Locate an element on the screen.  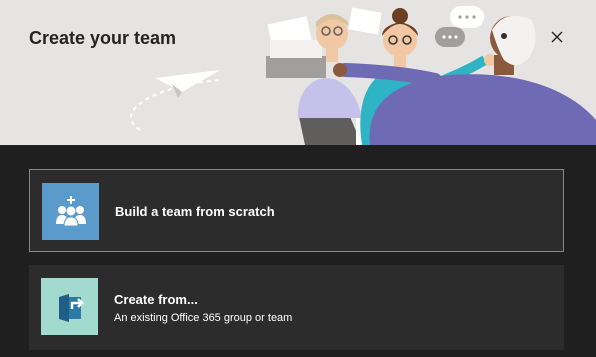
option-text: Build a team from scratch is located at coordinates (195, 211).